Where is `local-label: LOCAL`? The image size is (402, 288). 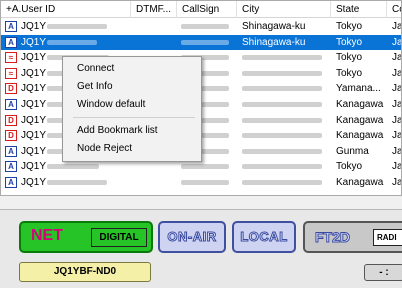
local-label: LOCAL is located at coordinates (264, 237).